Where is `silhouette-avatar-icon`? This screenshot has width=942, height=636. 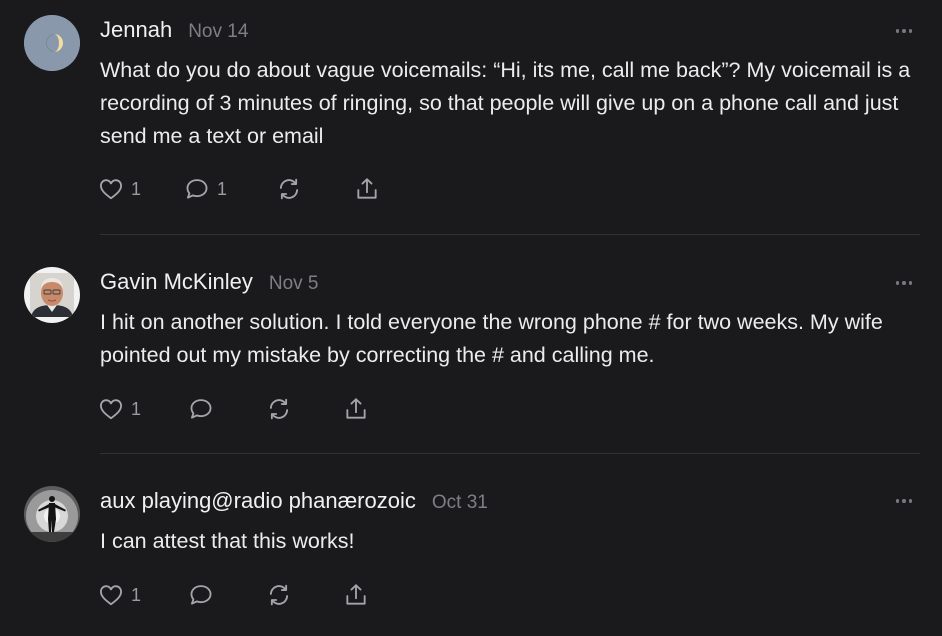
silhouette-avatar-icon is located at coordinates (52, 514).